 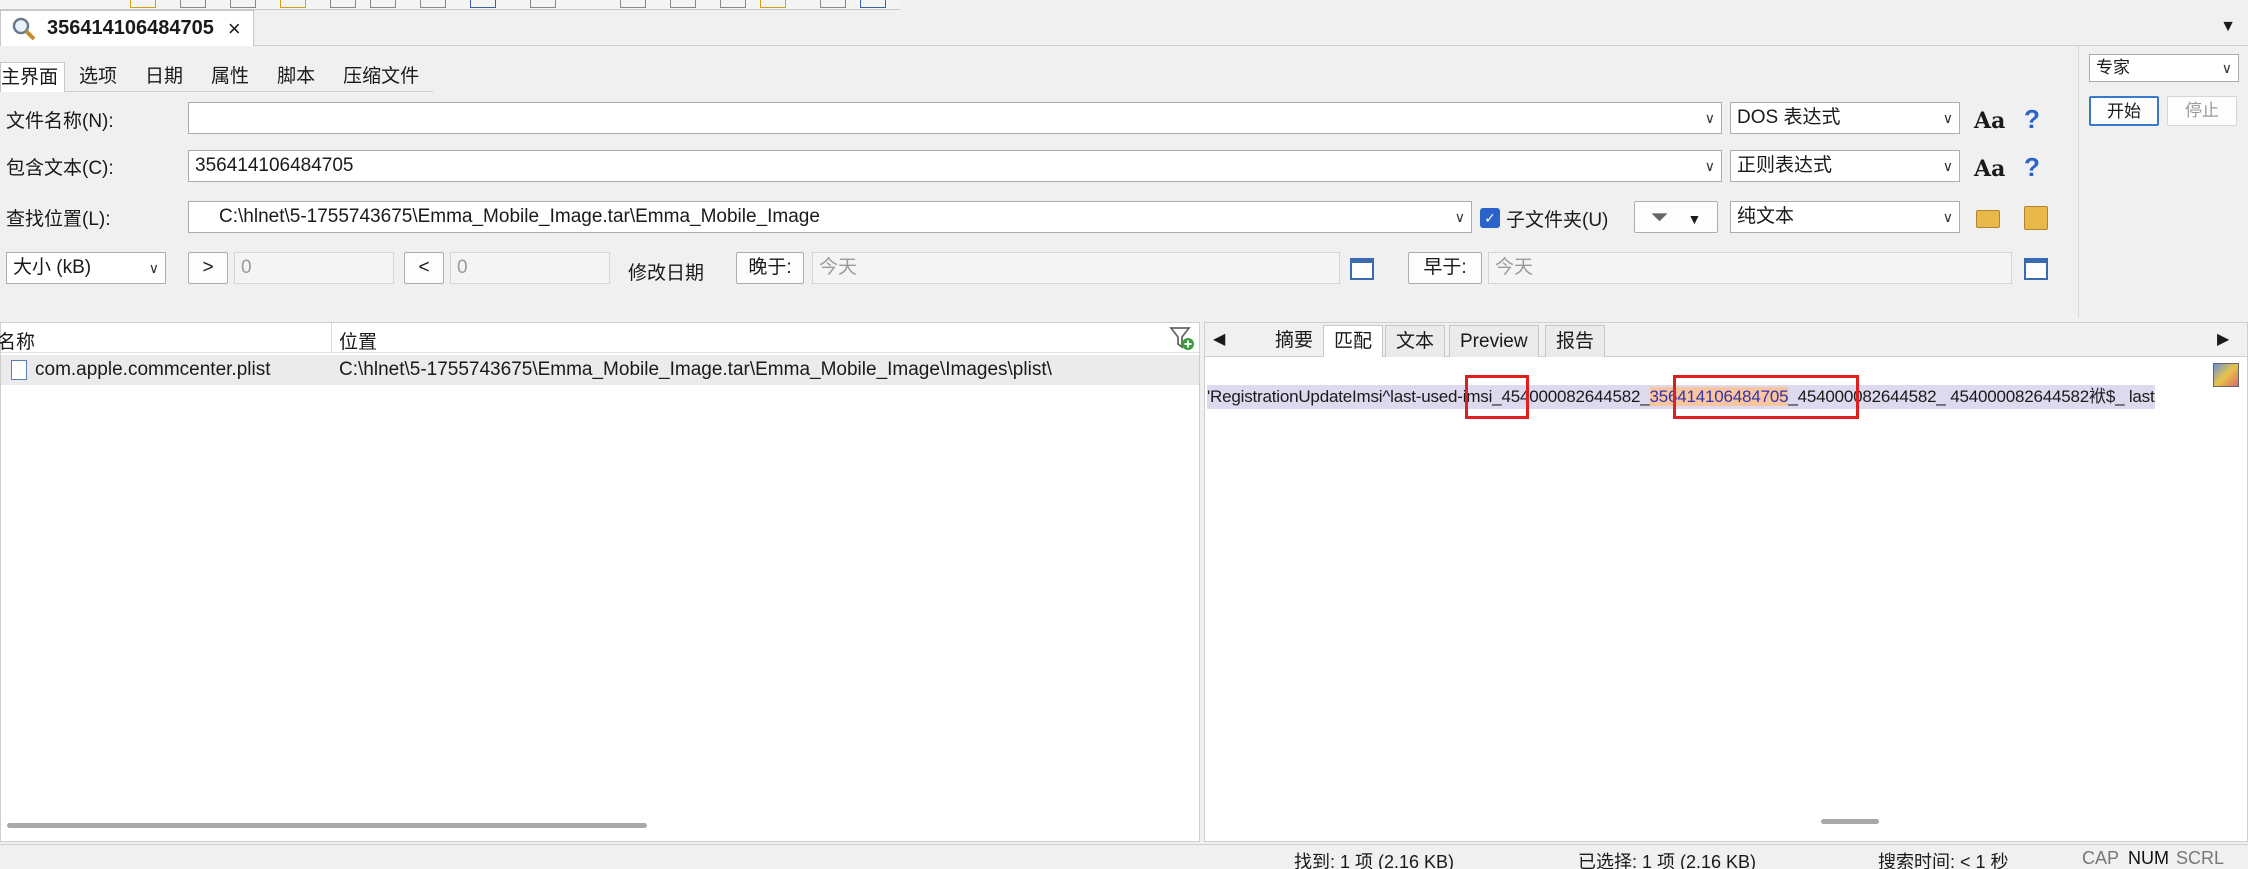 What do you see at coordinates (1354, 396) in the screenshot?
I see `match-prefix: 'RegistrationUpdateImsi^last-used-imsi_` at bounding box center [1354, 396].